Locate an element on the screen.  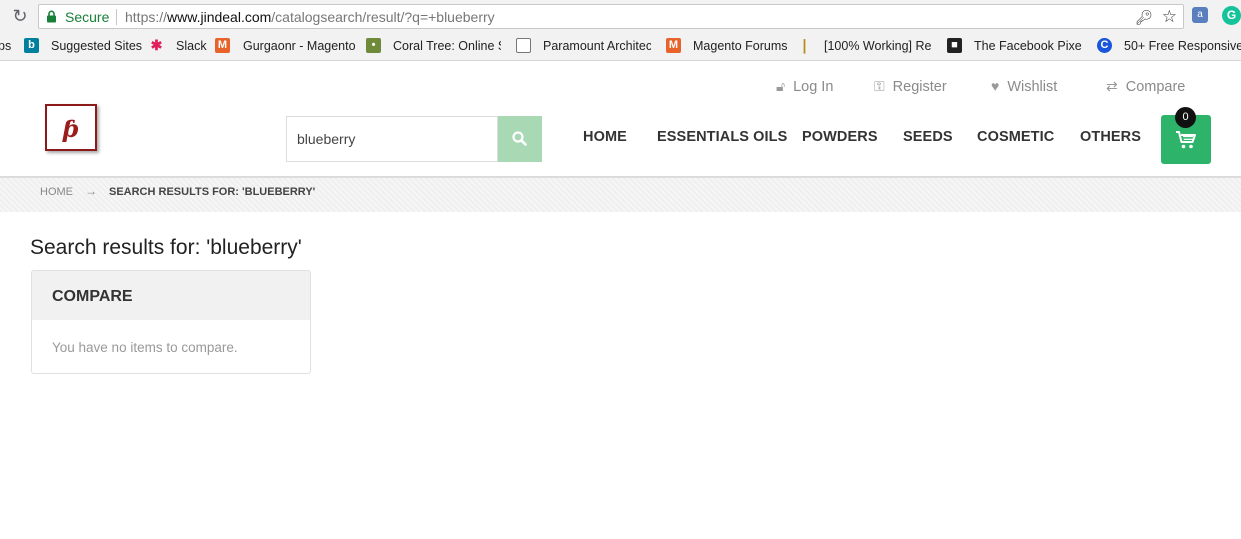
nav-cosmetic: COSMETIC is located at coordinates (1015, 137).